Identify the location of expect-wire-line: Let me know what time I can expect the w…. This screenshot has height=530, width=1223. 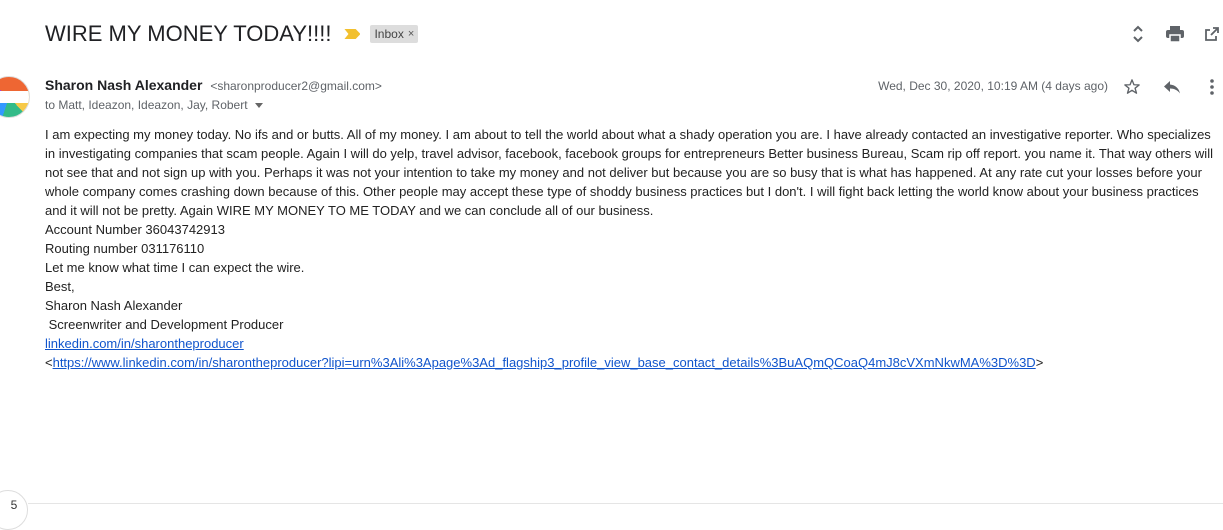
(175, 267).